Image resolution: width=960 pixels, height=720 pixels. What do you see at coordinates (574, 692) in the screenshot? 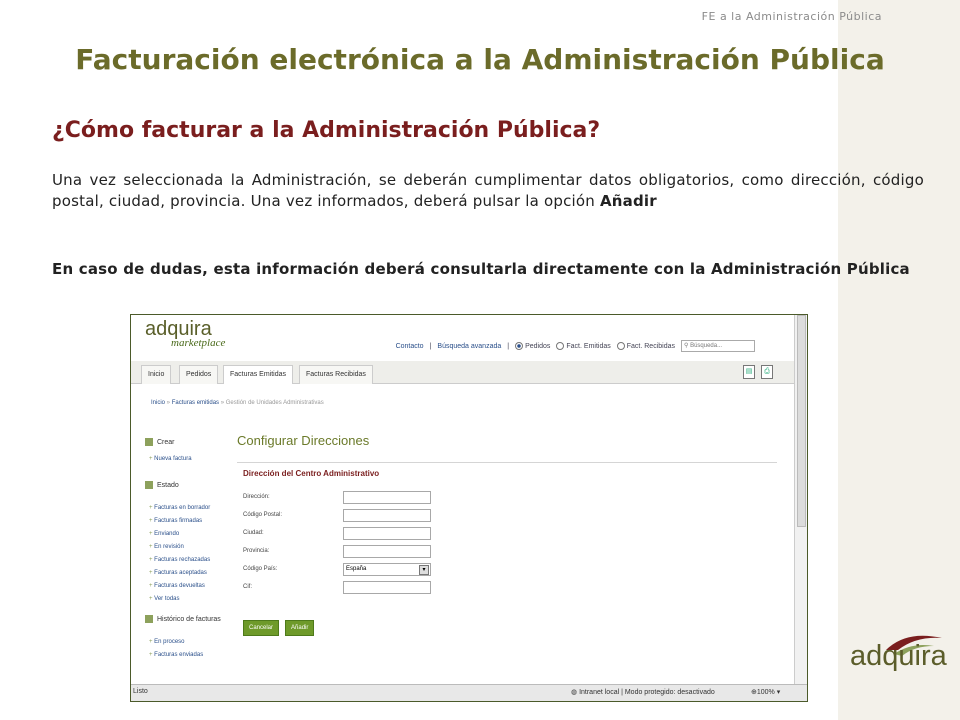
I see `globe-icon: ◍` at bounding box center [574, 692].